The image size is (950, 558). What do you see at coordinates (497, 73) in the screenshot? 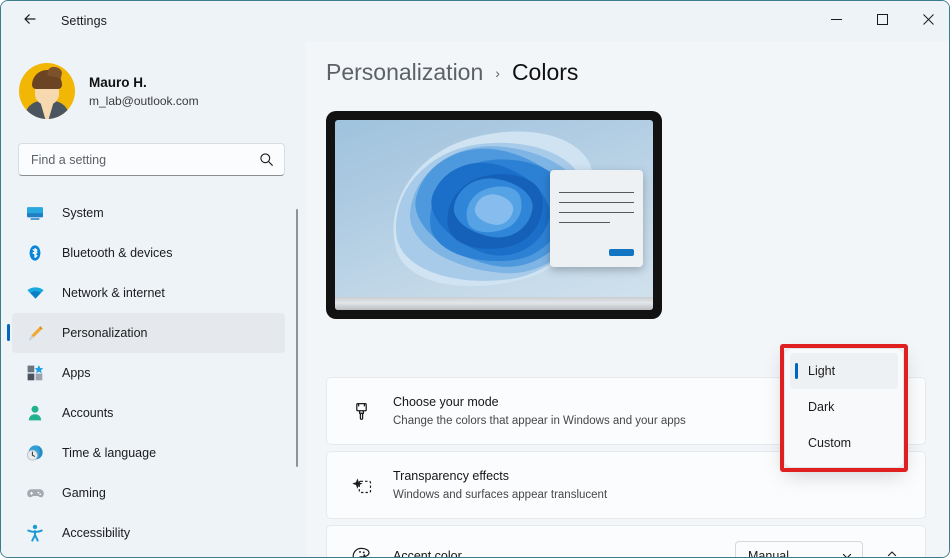
I see `chevron-right-icon: ›` at bounding box center [497, 73].